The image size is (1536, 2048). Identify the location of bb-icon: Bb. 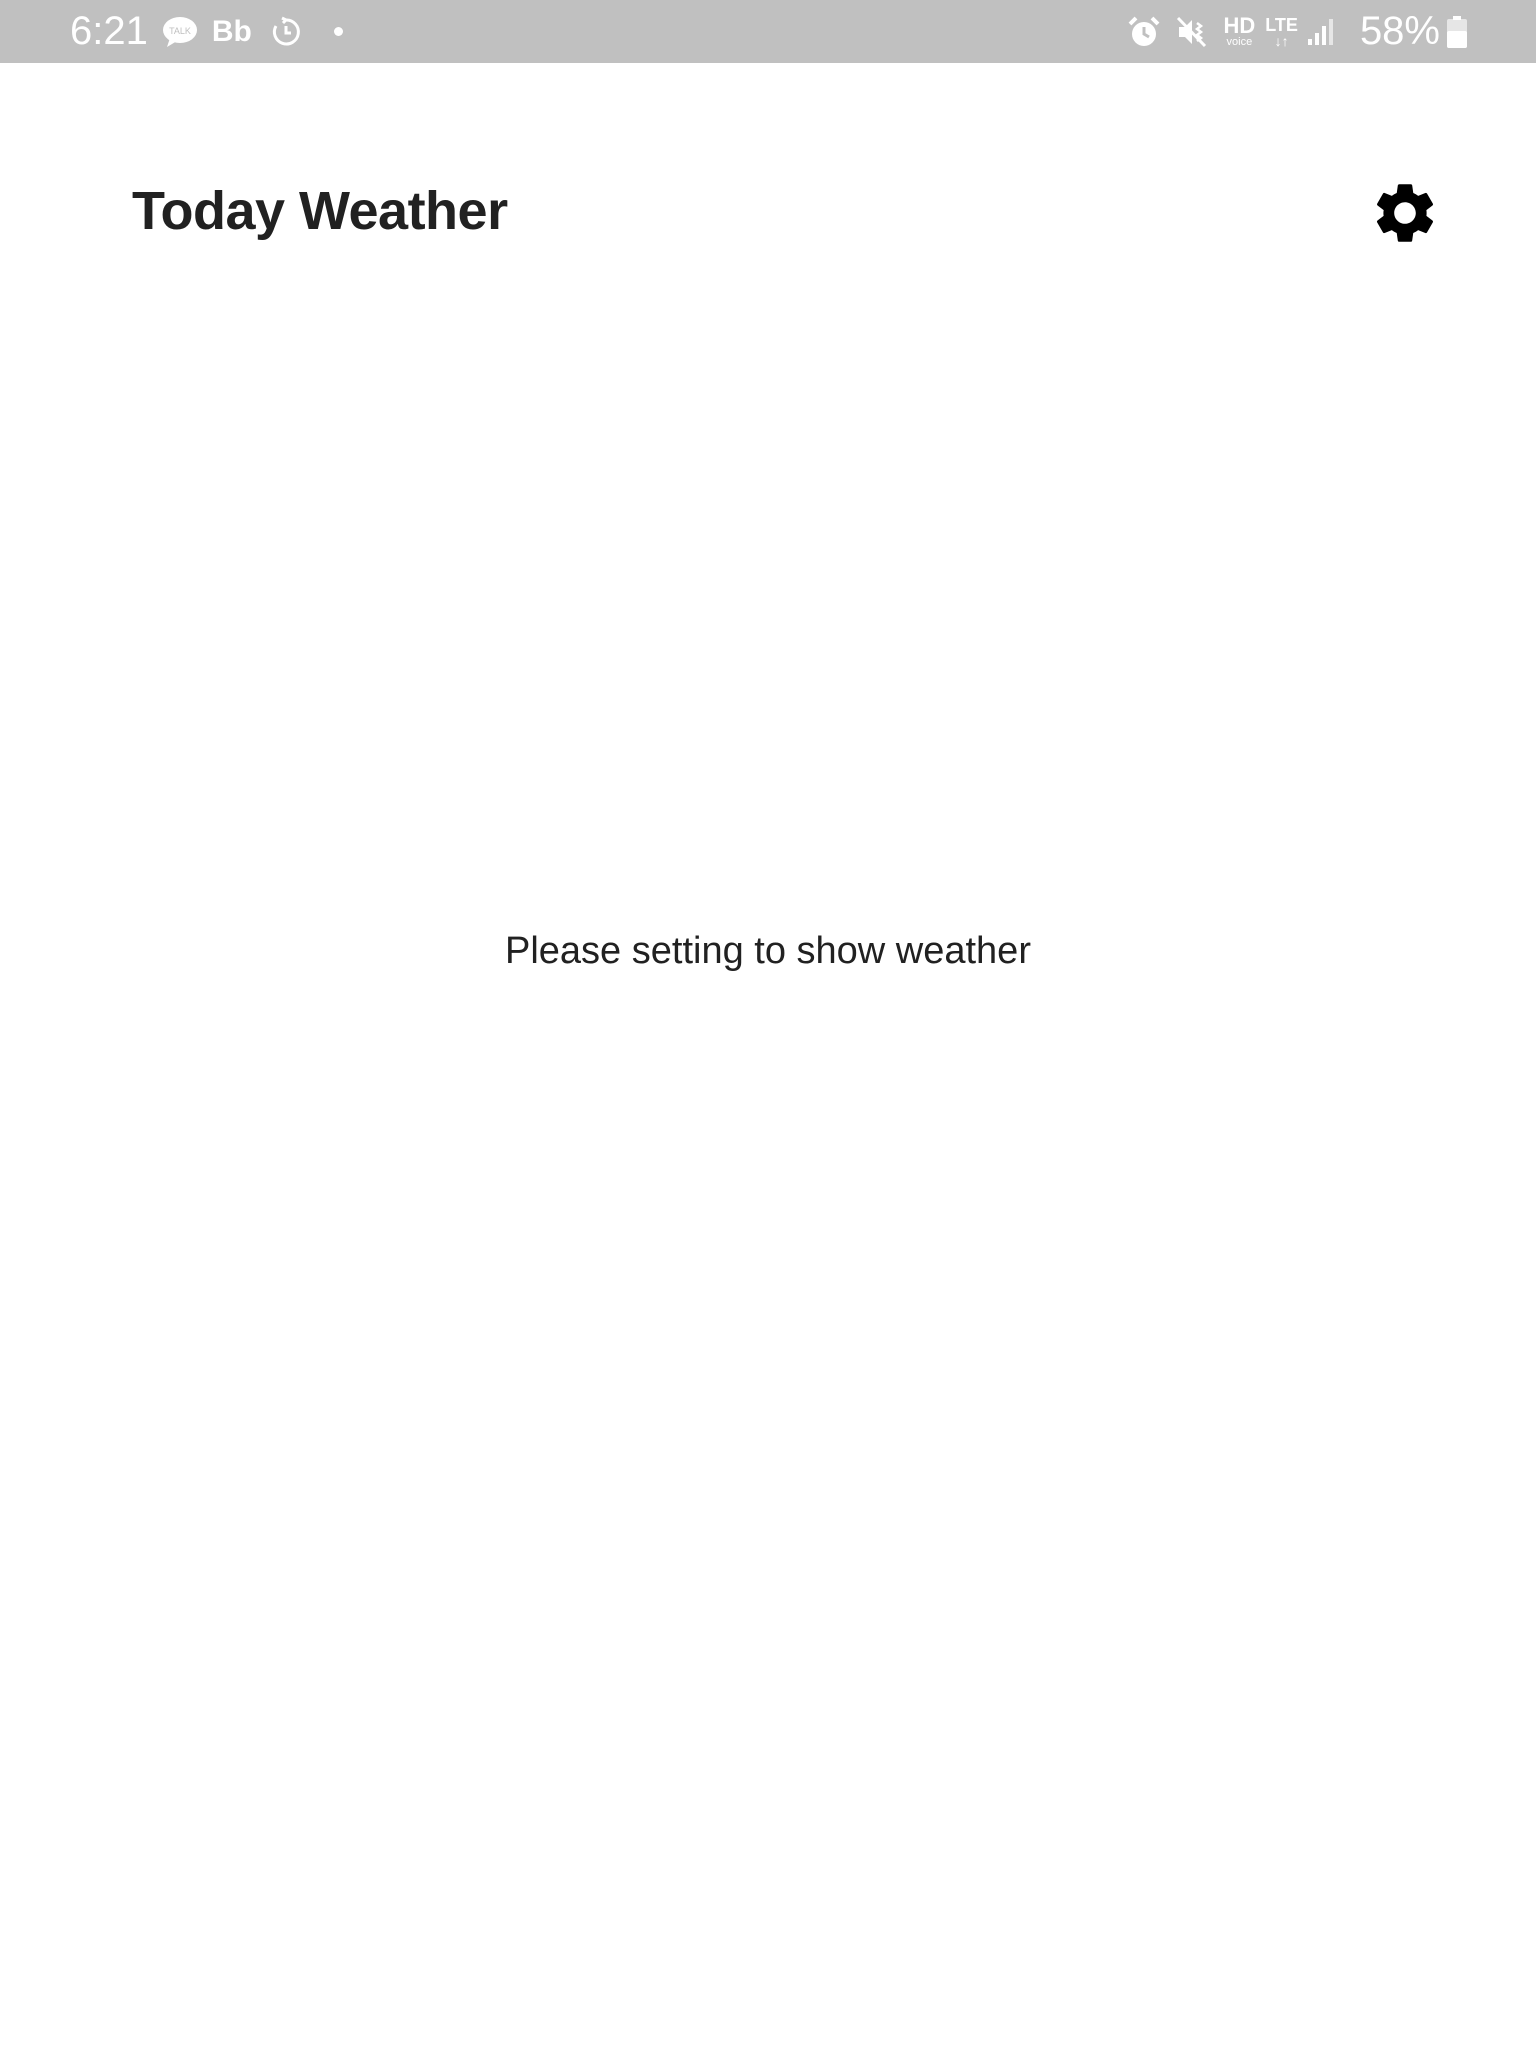
(231, 31).